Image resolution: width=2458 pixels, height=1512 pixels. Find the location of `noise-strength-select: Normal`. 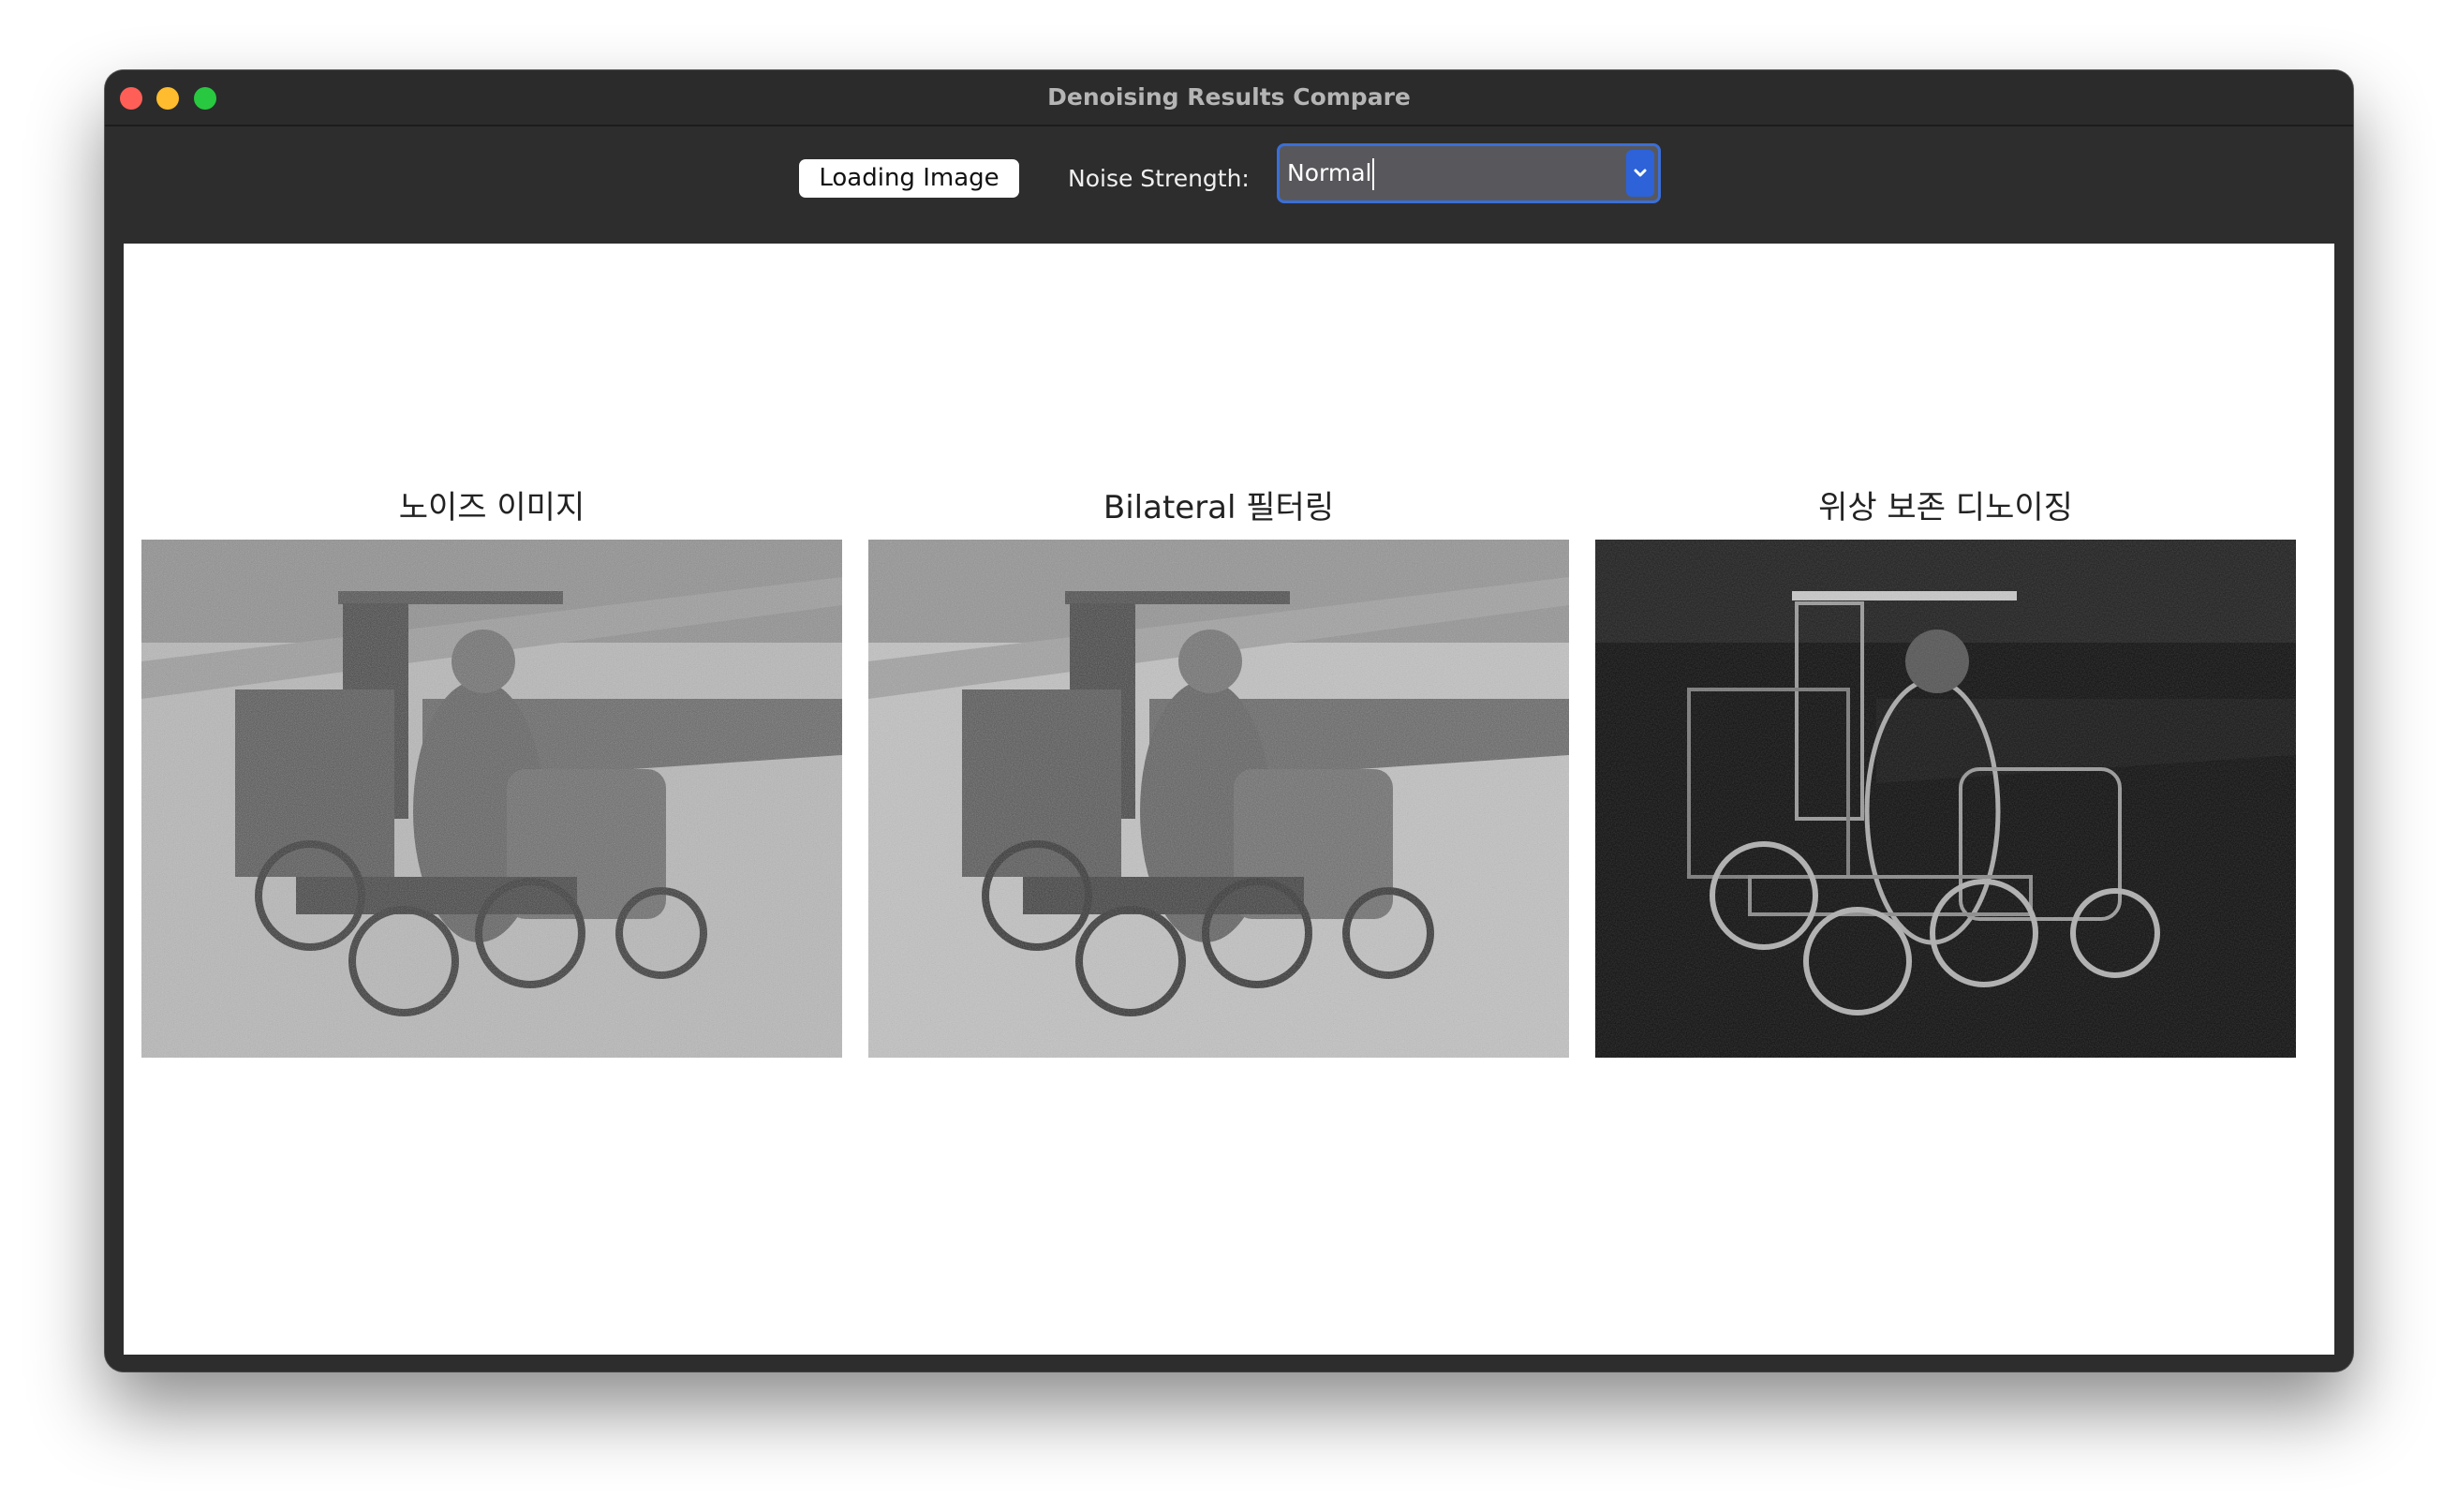

noise-strength-select: Normal is located at coordinates (1469, 173).